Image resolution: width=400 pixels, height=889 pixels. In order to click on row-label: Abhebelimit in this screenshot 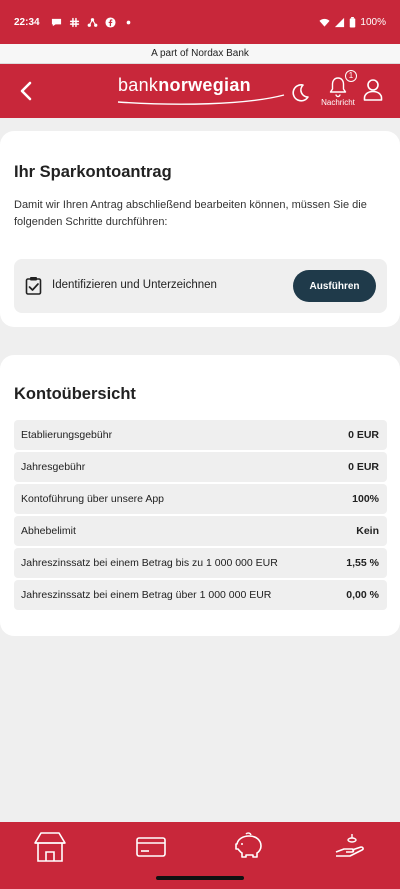, I will do `click(48, 531)`.